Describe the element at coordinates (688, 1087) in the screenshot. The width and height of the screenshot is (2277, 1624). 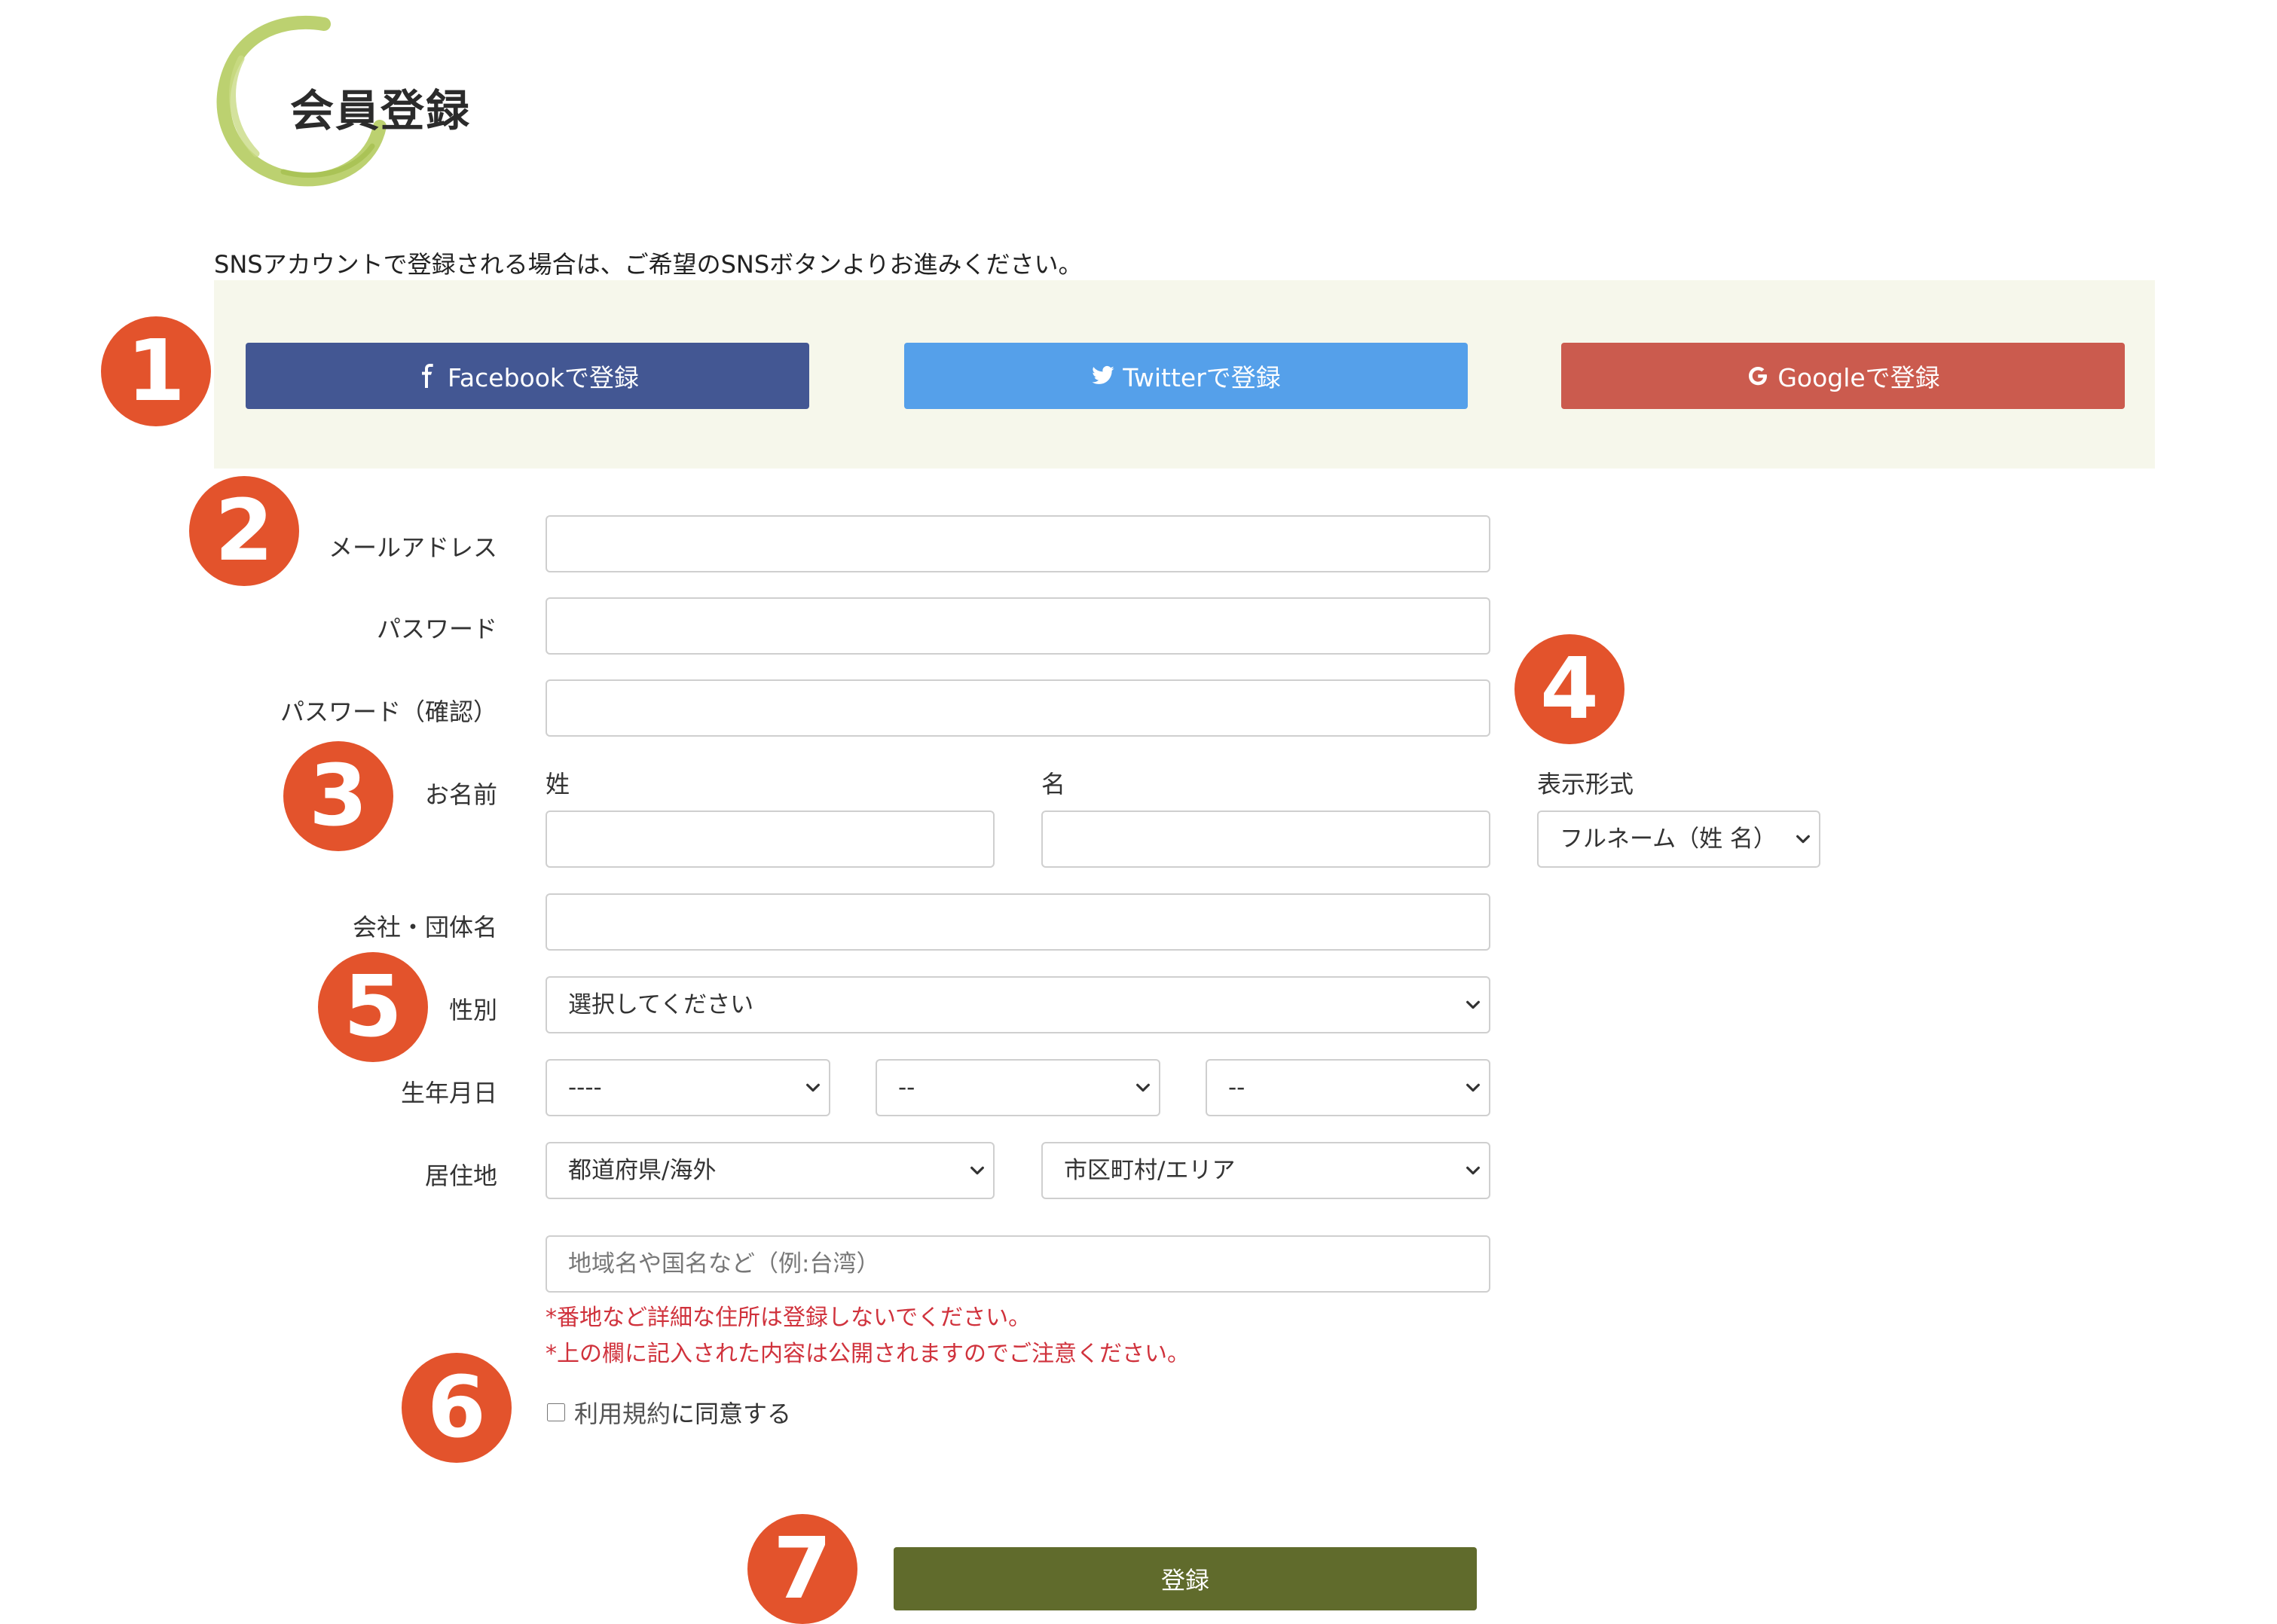
I see `birth-year-select: ----` at that location.